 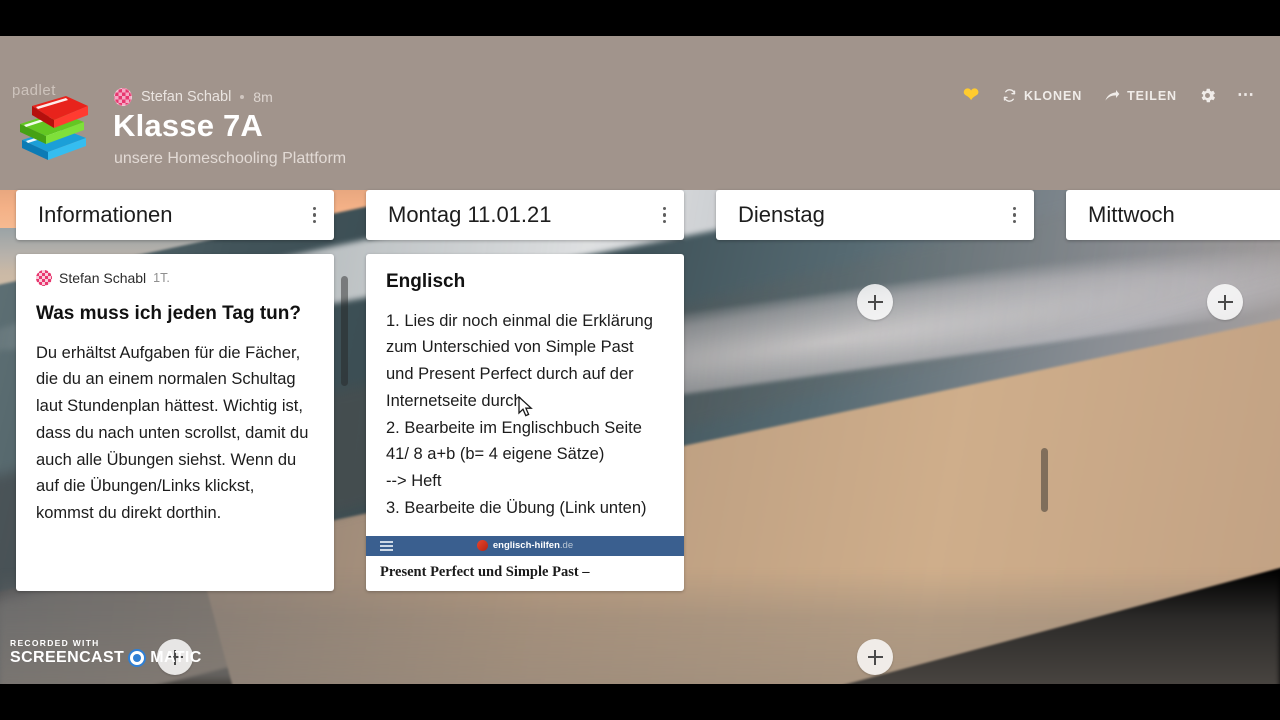 I want to click on hamburger-icon, so click(x=386, y=545).